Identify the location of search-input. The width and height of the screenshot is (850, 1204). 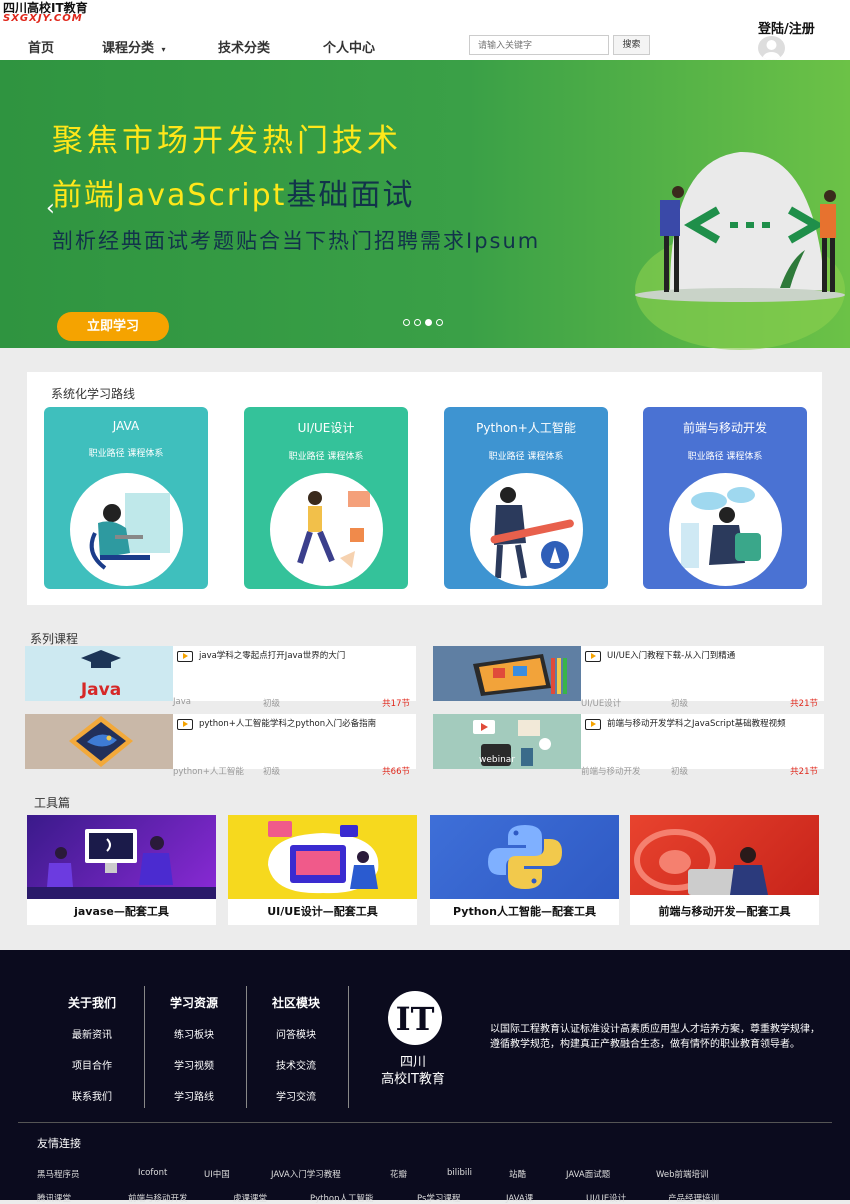
(539, 45).